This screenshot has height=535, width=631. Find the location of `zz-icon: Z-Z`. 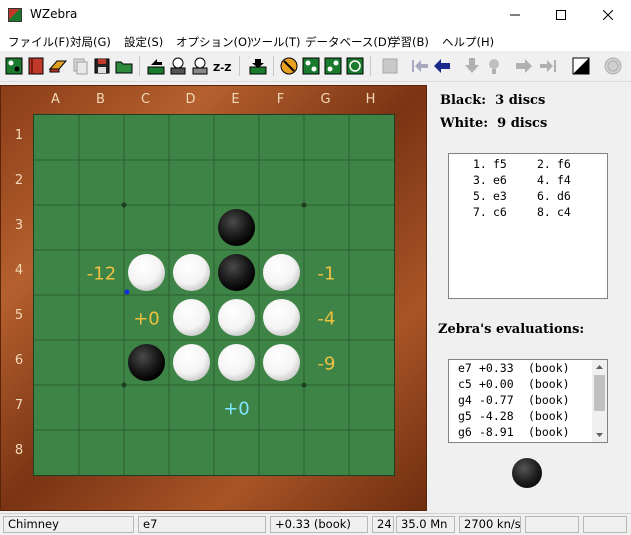

zz-icon: Z-Z is located at coordinates (222, 68).